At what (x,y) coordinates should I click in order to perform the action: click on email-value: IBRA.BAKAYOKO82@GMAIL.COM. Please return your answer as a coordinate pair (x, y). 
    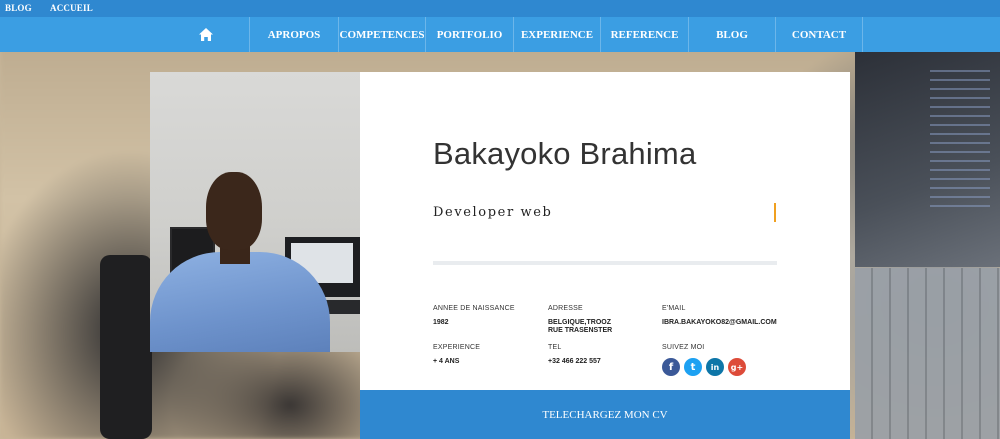
    Looking at the image, I should click on (719, 322).